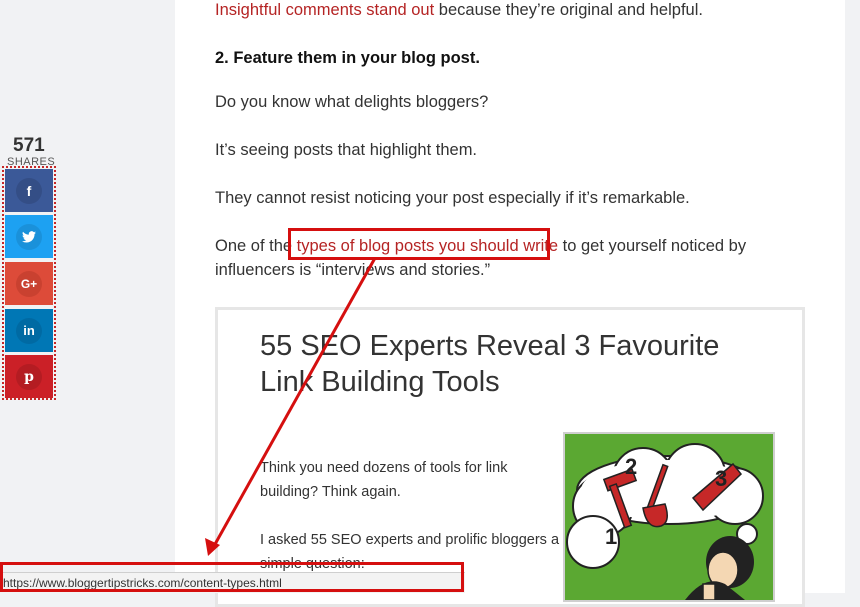  I want to click on link-building-tools-image: 1 2 3, so click(669, 517).